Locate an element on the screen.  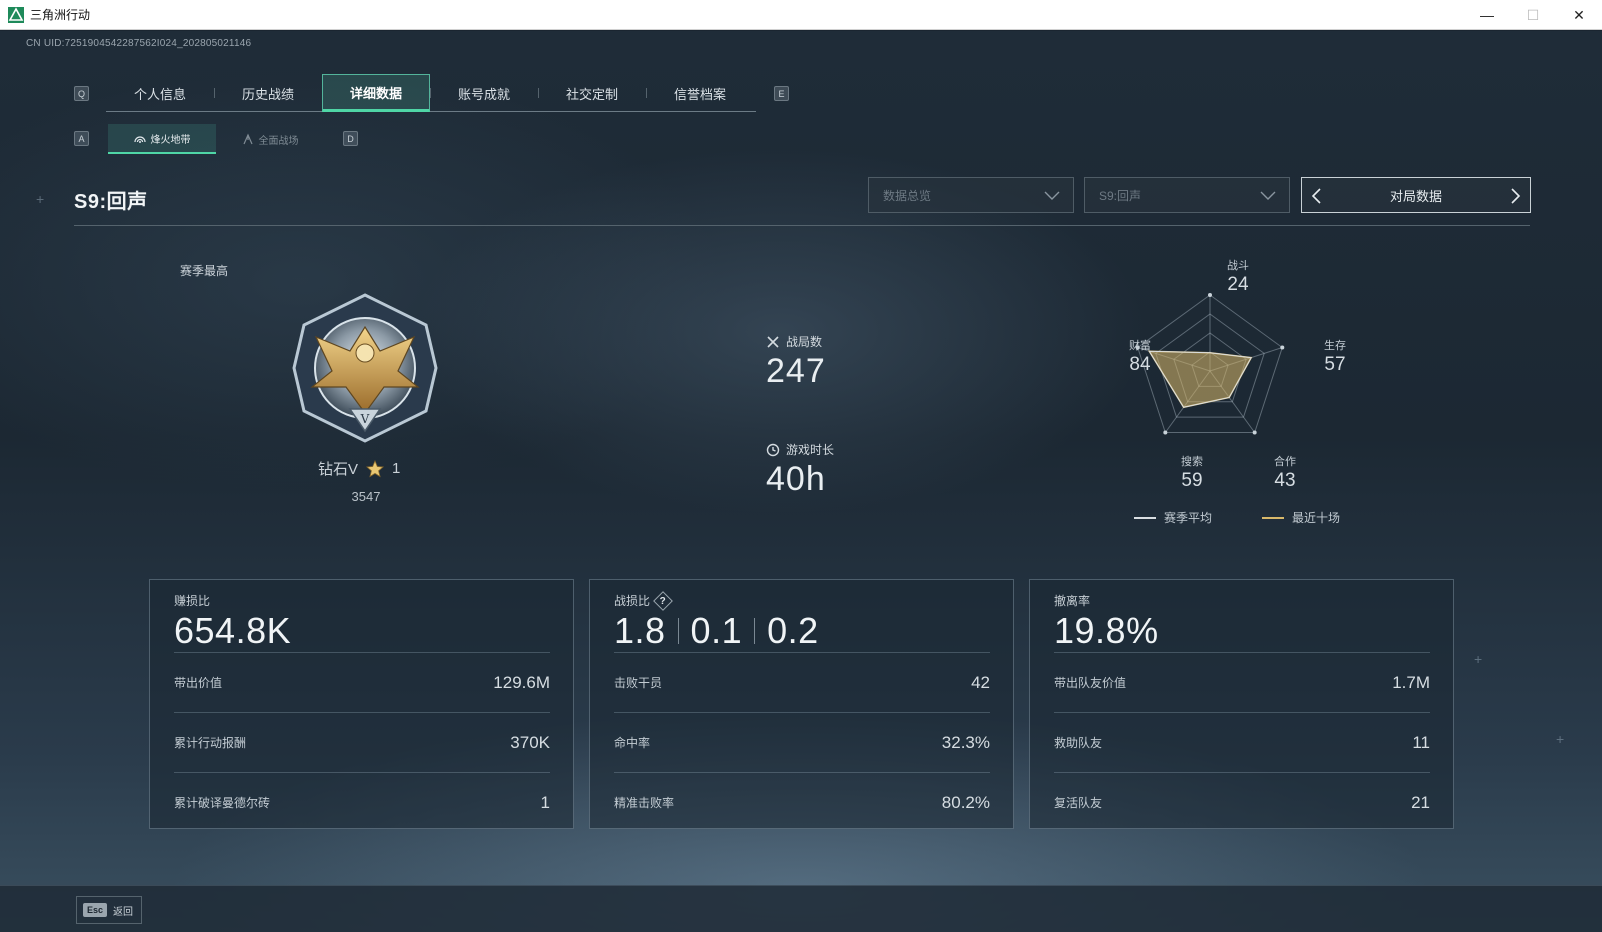
radar-axis-search: 搜索 59 is located at coordinates (1192, 472).